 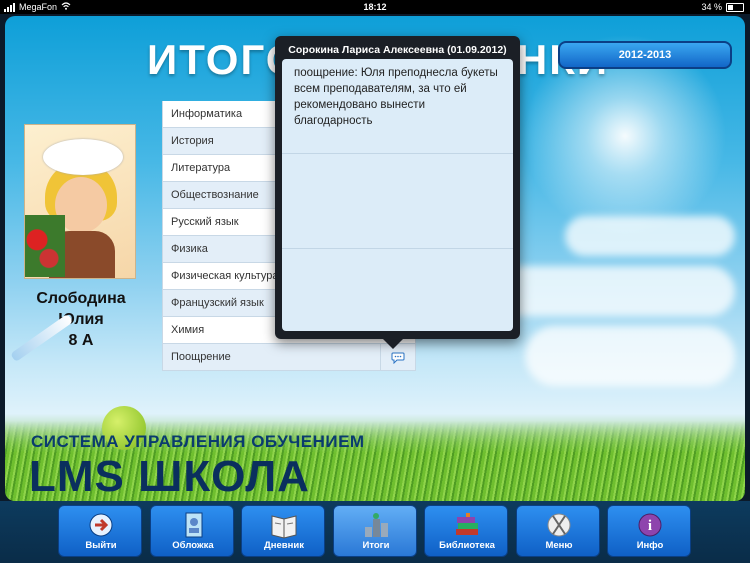 I want to click on student-surname: Слободина, so click(x=81, y=298).